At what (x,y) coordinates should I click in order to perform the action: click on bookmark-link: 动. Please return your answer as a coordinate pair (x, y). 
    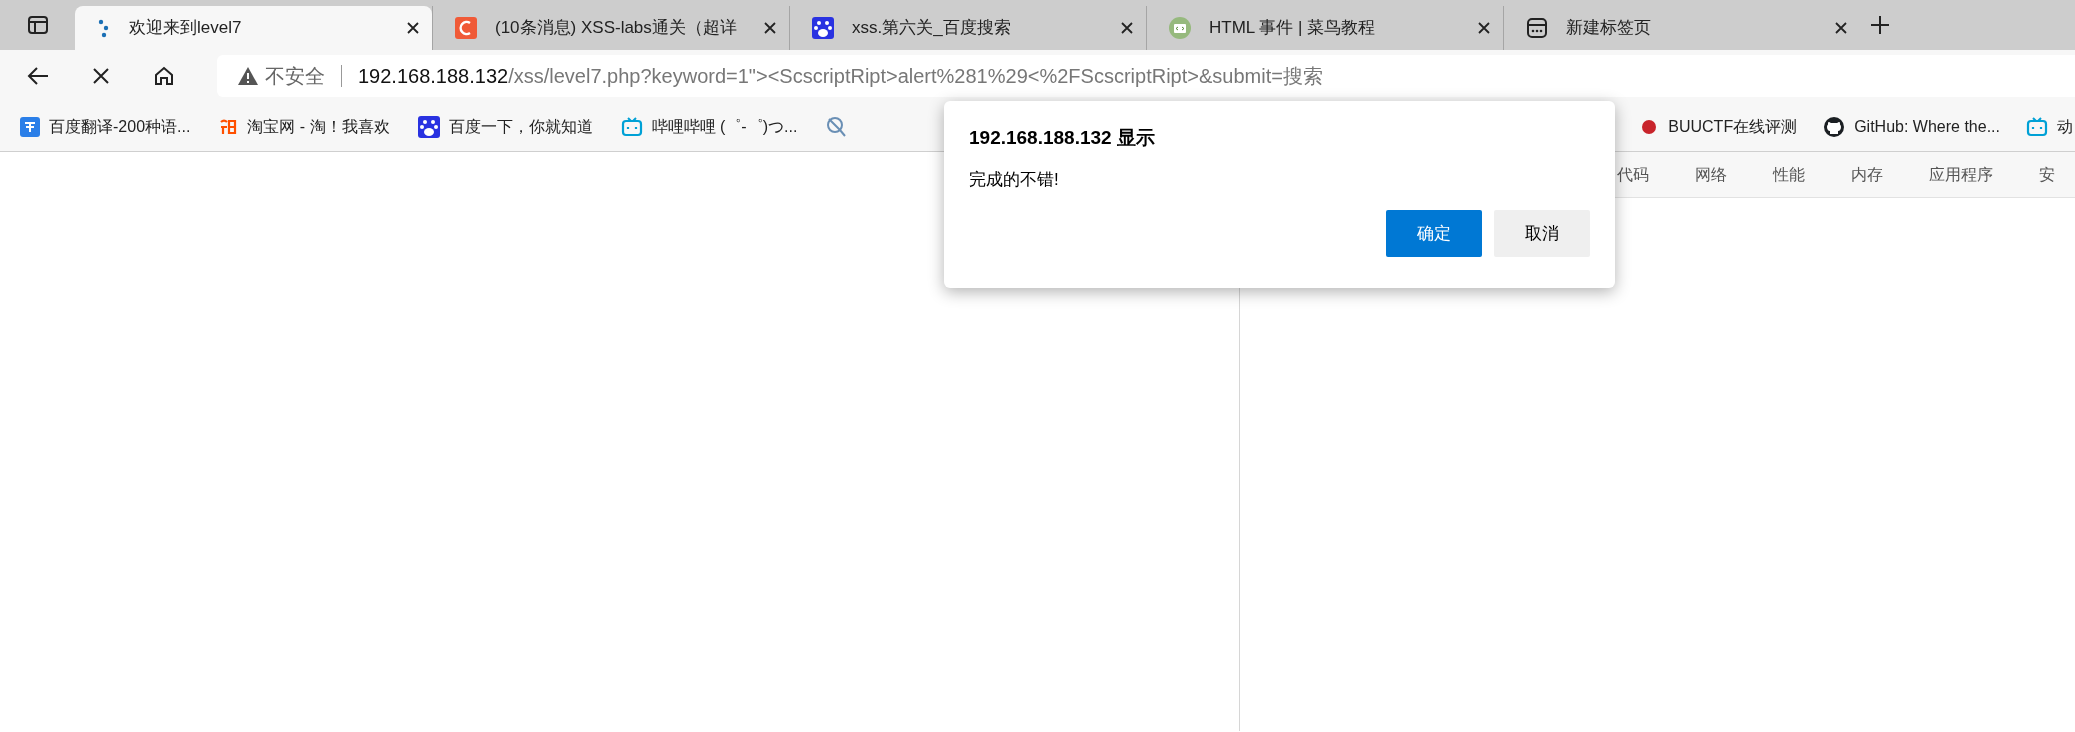
    Looking at the image, I should click on (2065, 126).